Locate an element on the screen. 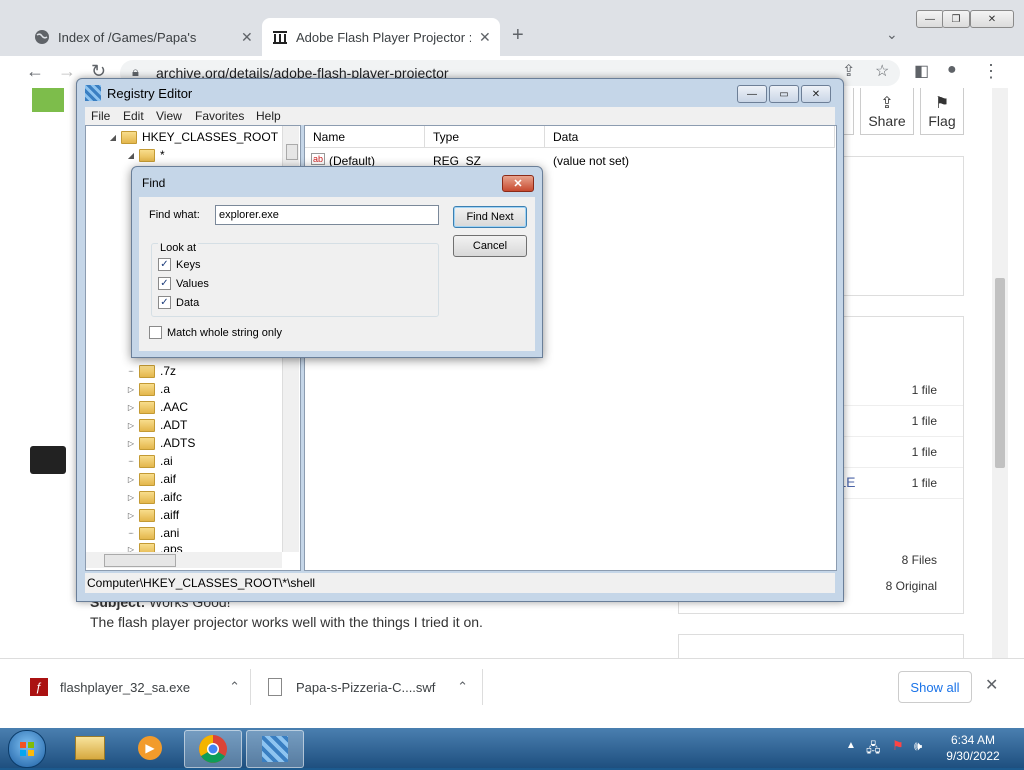 This screenshot has height=770, width=1024. cancel-button: Cancel is located at coordinates (490, 246).